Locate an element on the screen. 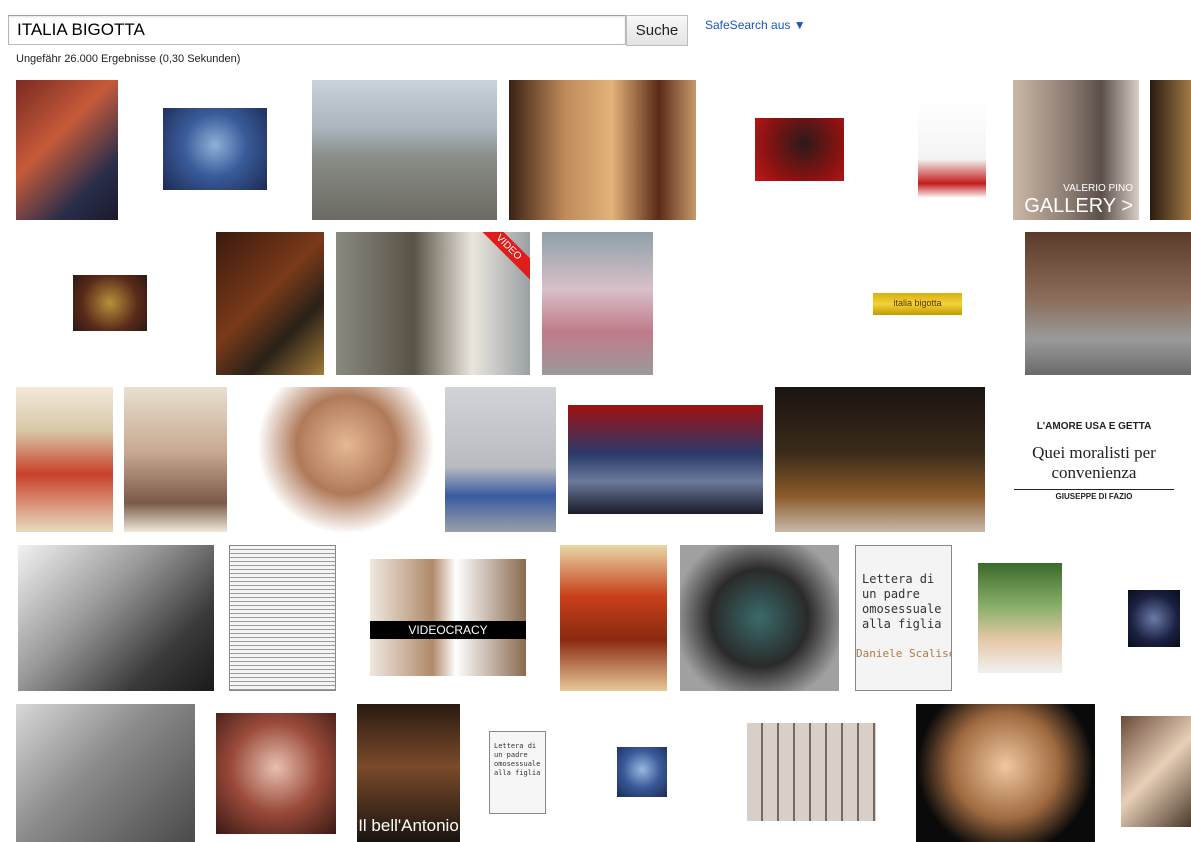 Image resolution: width=1191 pixels, height=842 pixels. image-result-man-red-chair is located at coordinates (799, 149).